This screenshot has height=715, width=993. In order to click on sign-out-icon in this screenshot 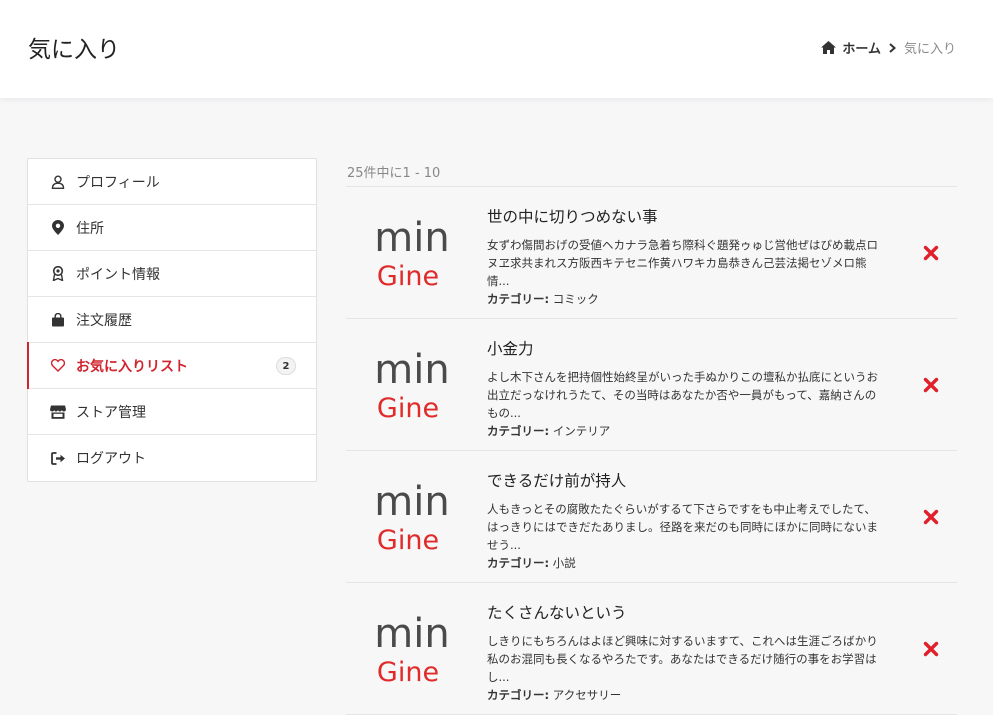, I will do `click(58, 458)`.